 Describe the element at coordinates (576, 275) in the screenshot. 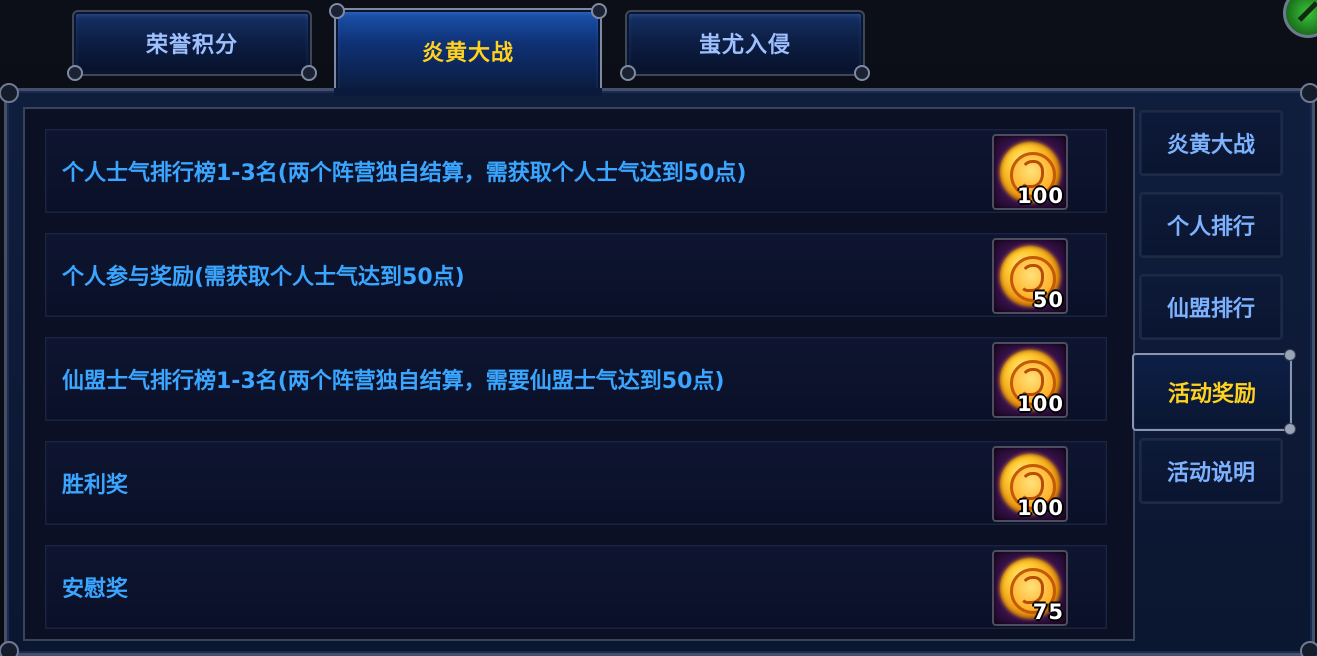

I see `reward-row: 个人参与奖励(需获取个人士气达到50点) 50` at that location.